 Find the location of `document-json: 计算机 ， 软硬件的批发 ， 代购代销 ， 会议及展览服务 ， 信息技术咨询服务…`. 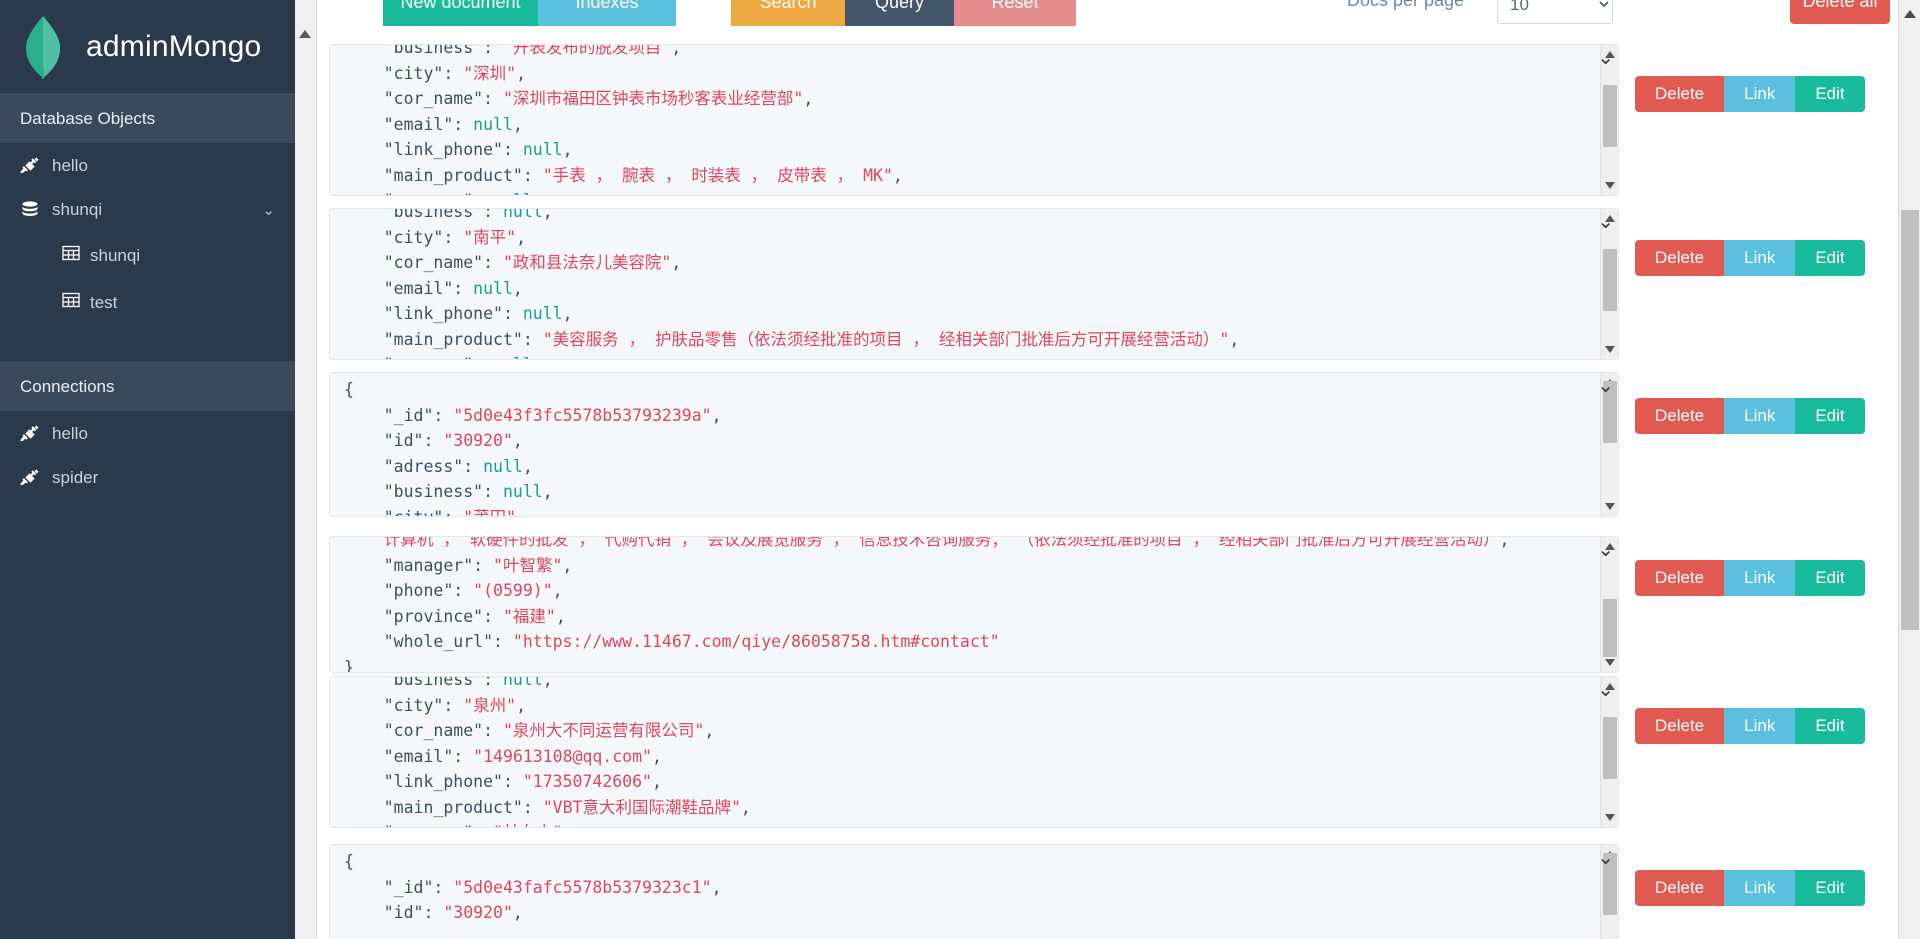

document-json: 计算机 ， 软硬件的批发 ， 代购代销 ， 会议及展览服务 ， 信息技术咨询服务… is located at coordinates (927, 604).